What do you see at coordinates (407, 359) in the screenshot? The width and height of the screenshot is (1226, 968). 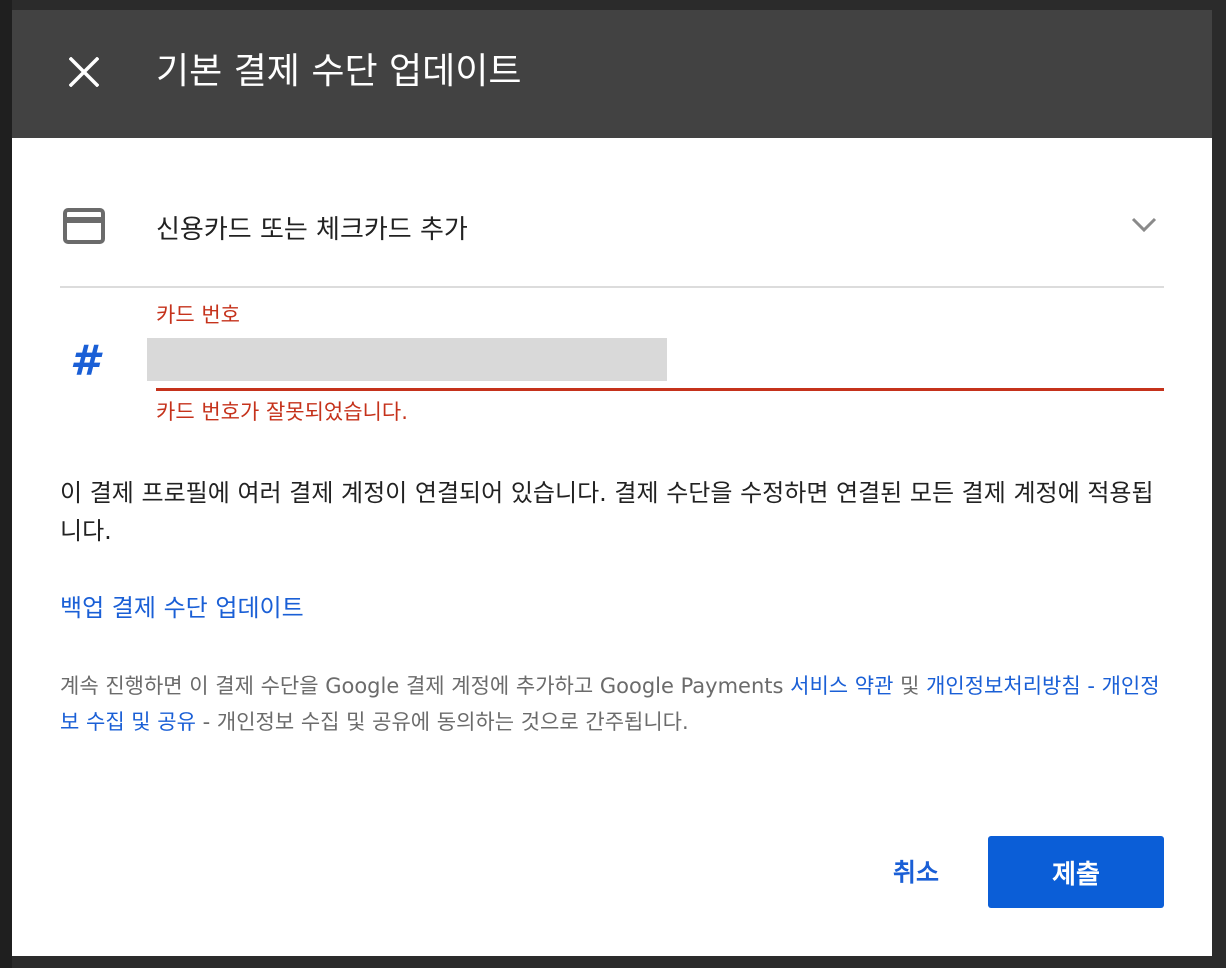 I see `card-number-input` at bounding box center [407, 359].